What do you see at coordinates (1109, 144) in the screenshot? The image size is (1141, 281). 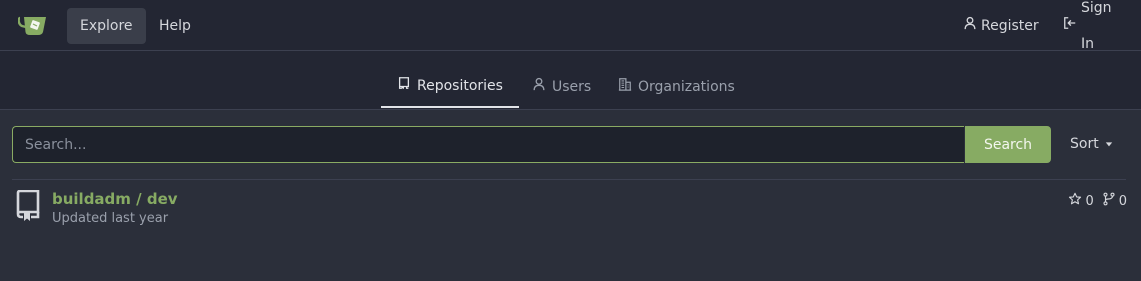 I see `caret-down-icon` at bounding box center [1109, 144].